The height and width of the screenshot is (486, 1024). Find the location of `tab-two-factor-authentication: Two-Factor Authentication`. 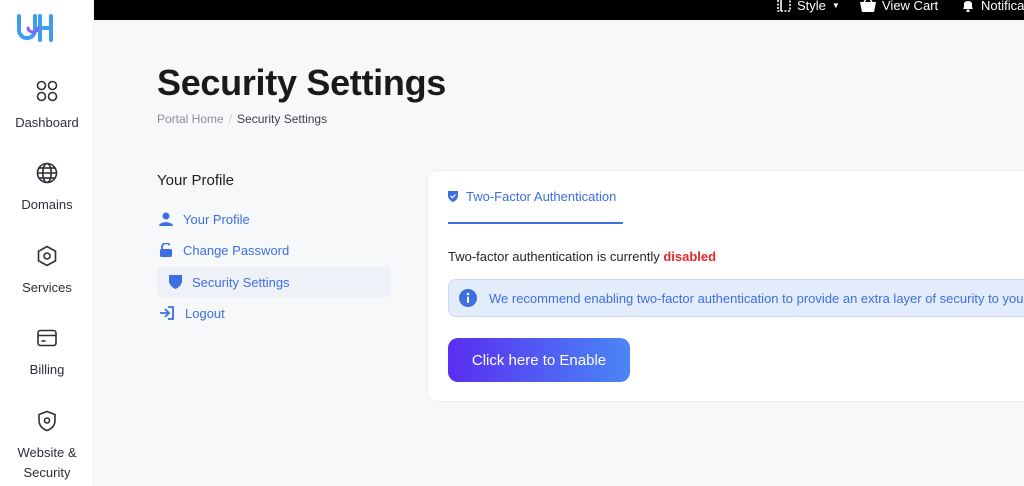

tab-two-factor-authentication: Two-Factor Authentication is located at coordinates (532, 196).